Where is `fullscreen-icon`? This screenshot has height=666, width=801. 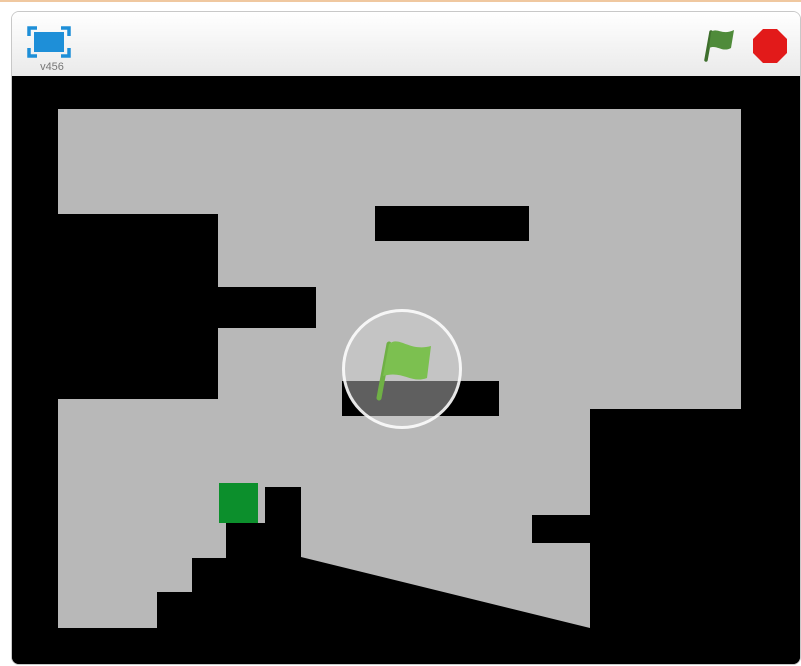
fullscreen-icon is located at coordinates (49, 42).